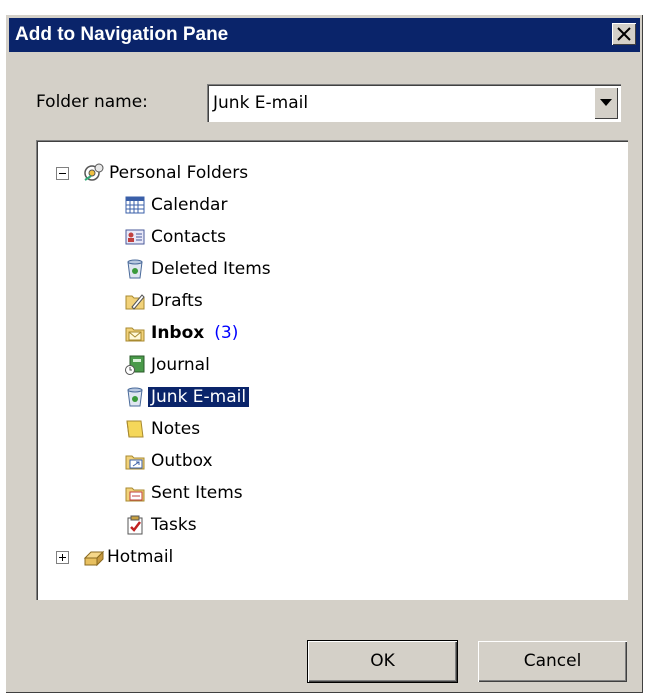  I want to click on tree-node-junk-email: Junk E-mail, so click(234, 397).